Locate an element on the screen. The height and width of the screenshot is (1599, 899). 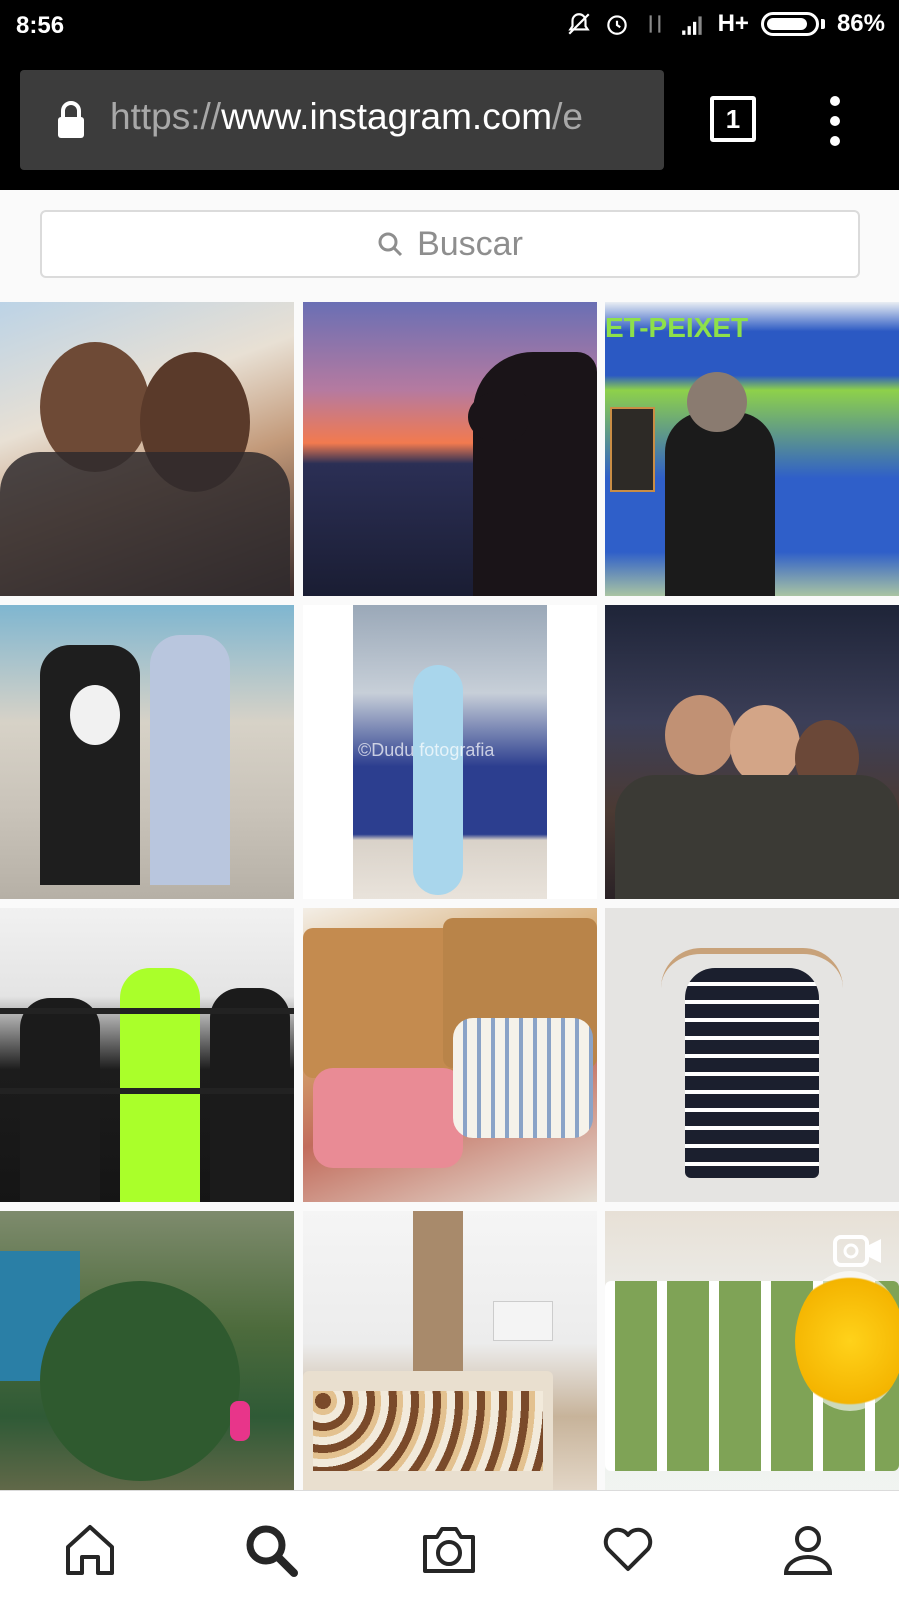
stone-wall is located at coordinates (438, 1291).